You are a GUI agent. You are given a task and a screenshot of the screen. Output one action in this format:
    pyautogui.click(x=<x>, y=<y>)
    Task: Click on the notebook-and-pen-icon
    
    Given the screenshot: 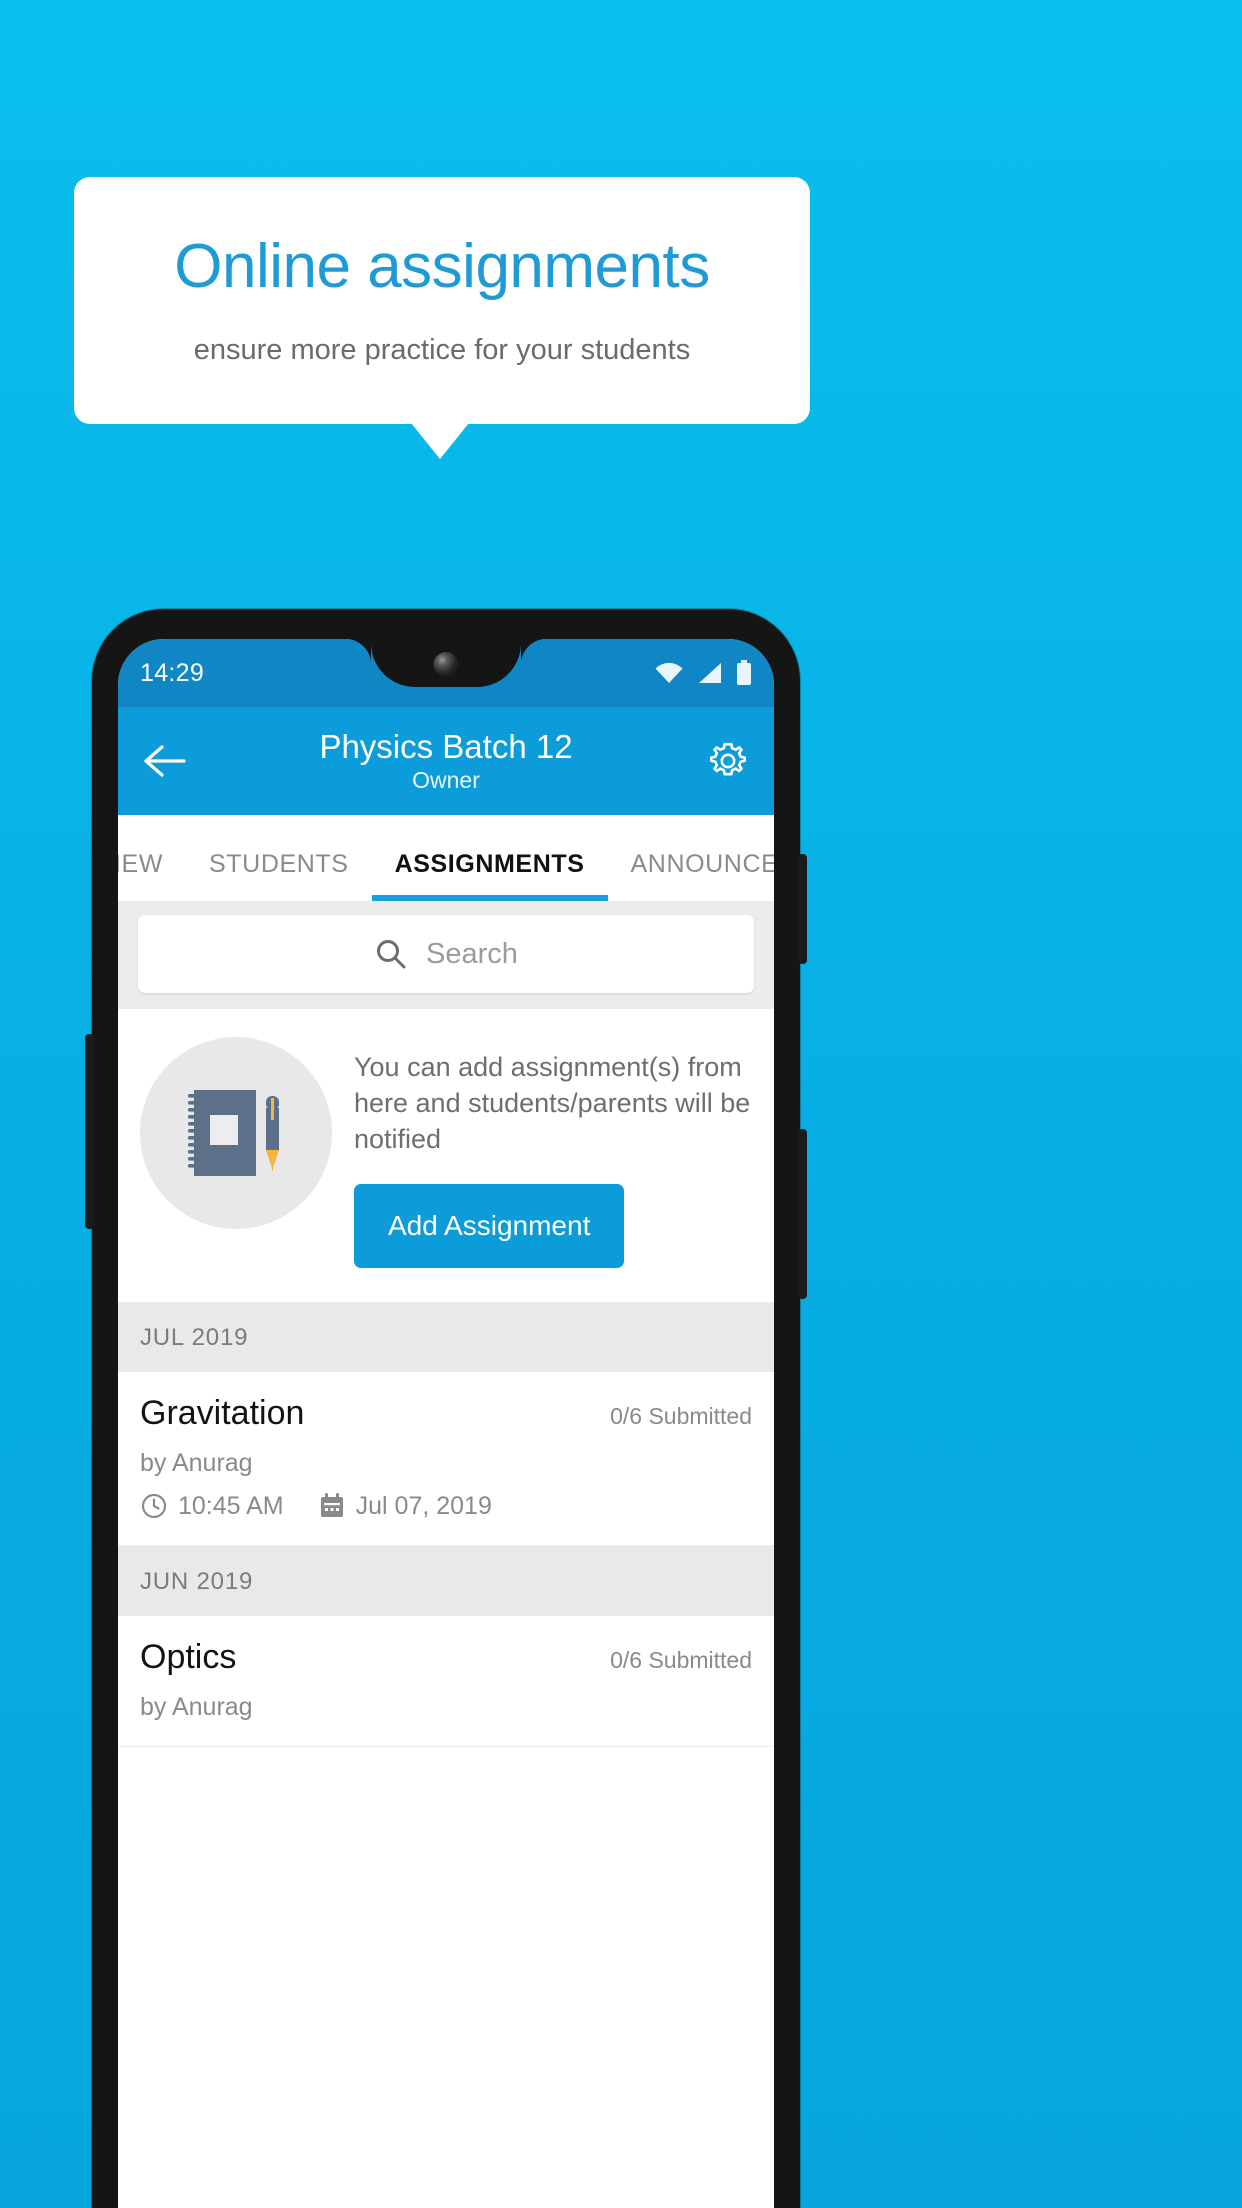 What is the action you would take?
    pyautogui.click(x=236, y=1133)
    